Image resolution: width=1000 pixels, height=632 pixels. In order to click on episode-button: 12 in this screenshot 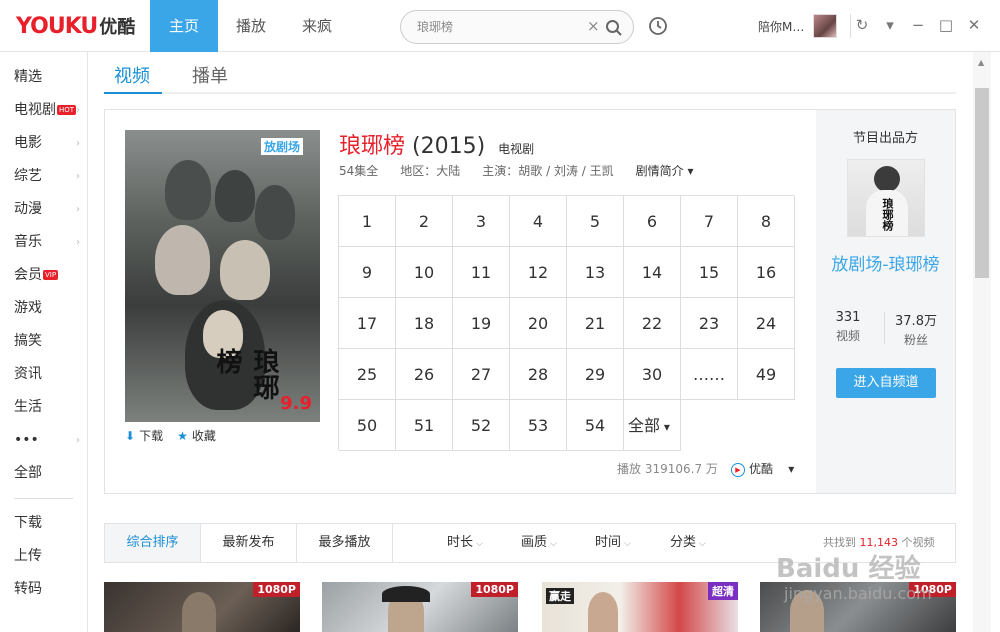, I will do `click(538, 272)`.